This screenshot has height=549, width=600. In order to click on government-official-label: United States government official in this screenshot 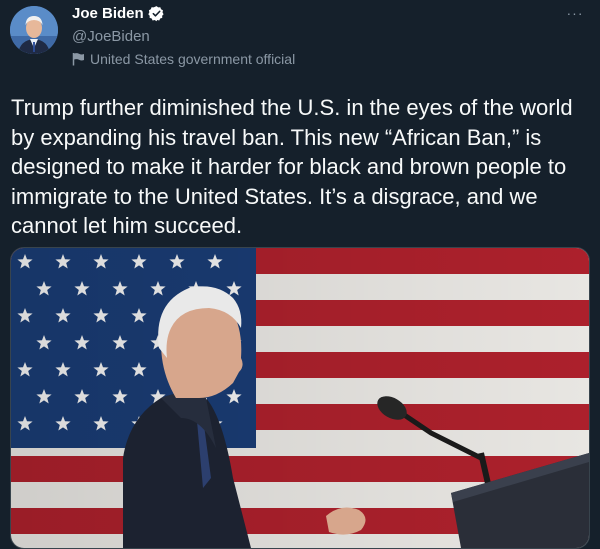, I will do `click(183, 59)`.